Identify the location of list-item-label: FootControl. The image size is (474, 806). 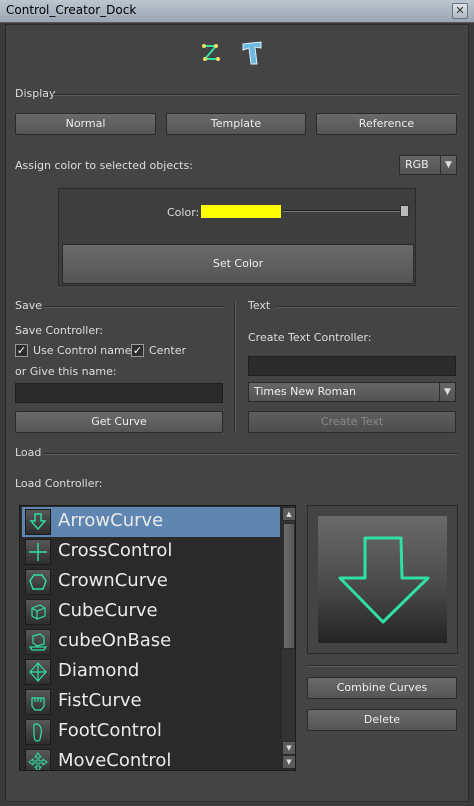
(110, 730).